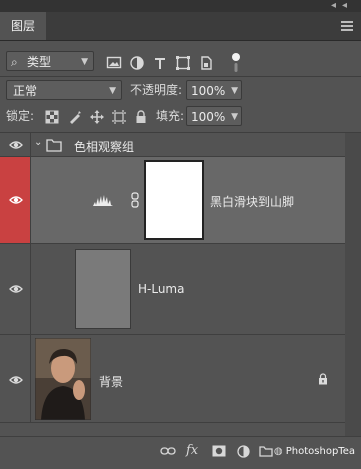  What do you see at coordinates (252, 202) in the screenshot?
I see `layer-name: 黑白滑块到山脚` at bounding box center [252, 202].